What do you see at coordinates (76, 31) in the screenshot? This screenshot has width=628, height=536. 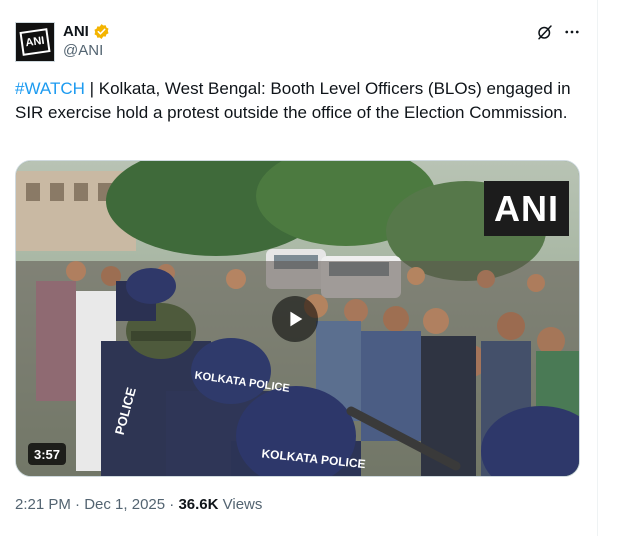 I see `display-name: ANI` at bounding box center [76, 31].